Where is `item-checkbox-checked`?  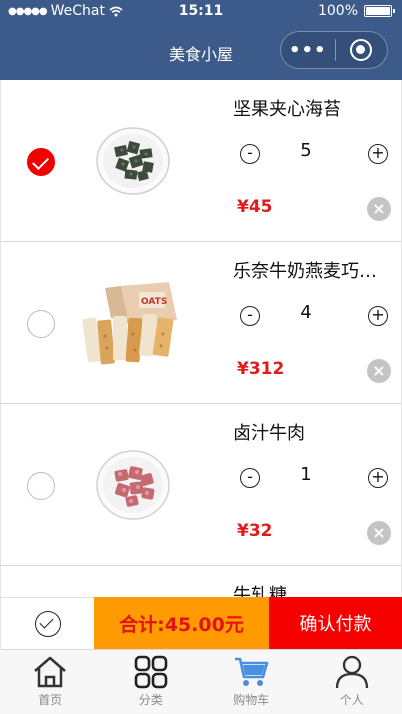
item-checkbox-checked is located at coordinates (41, 162).